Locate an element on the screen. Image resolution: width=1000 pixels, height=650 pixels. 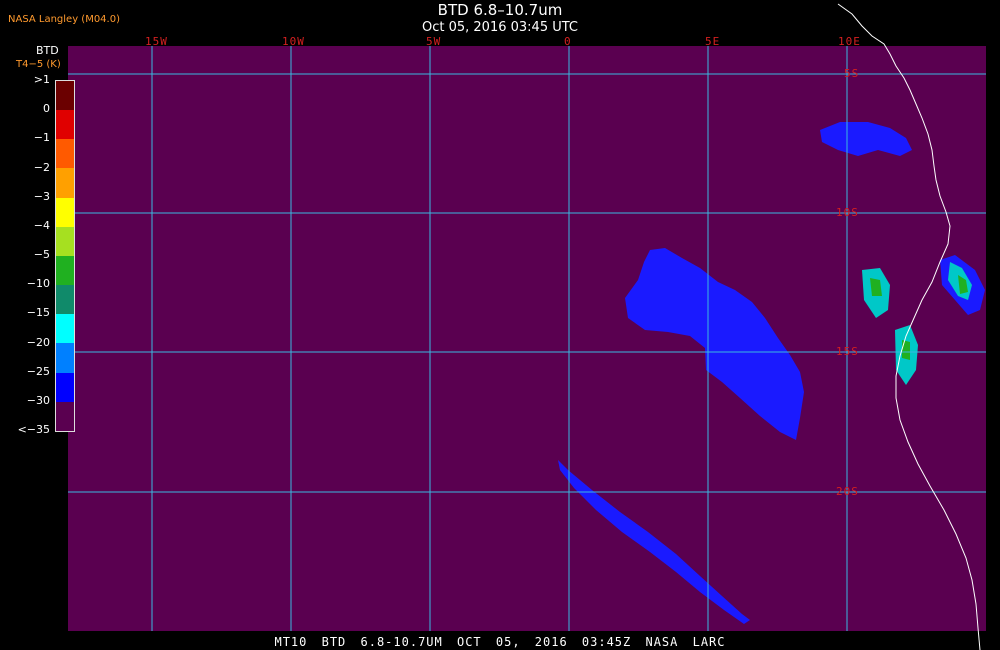
color-scale-tick-label: 0 is located at coordinates (46, 109).